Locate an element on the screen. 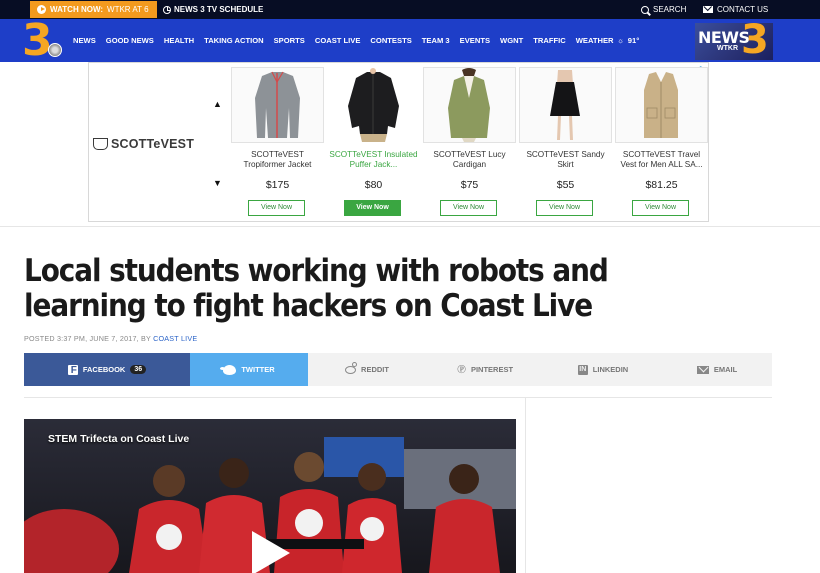  nav-item-wgnt: WGNT is located at coordinates (511, 40).